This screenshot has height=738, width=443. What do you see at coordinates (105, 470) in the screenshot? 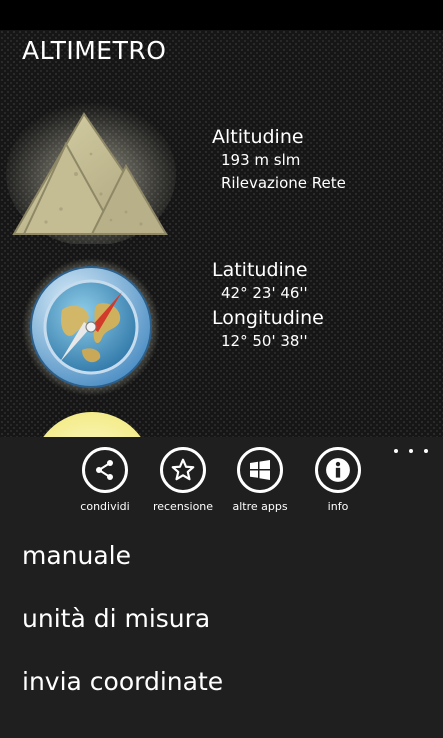
I see `share-icon` at bounding box center [105, 470].